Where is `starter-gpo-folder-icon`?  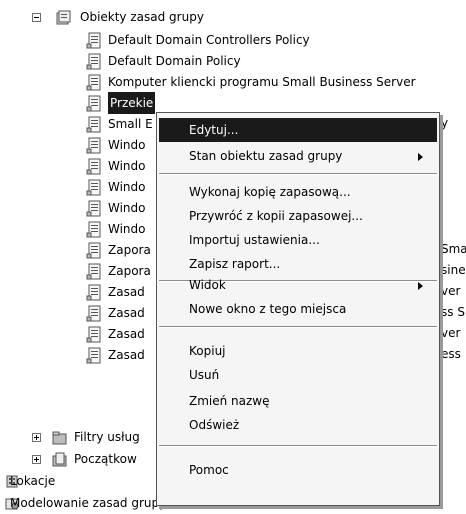
starter-gpo-folder-icon is located at coordinates (59, 459).